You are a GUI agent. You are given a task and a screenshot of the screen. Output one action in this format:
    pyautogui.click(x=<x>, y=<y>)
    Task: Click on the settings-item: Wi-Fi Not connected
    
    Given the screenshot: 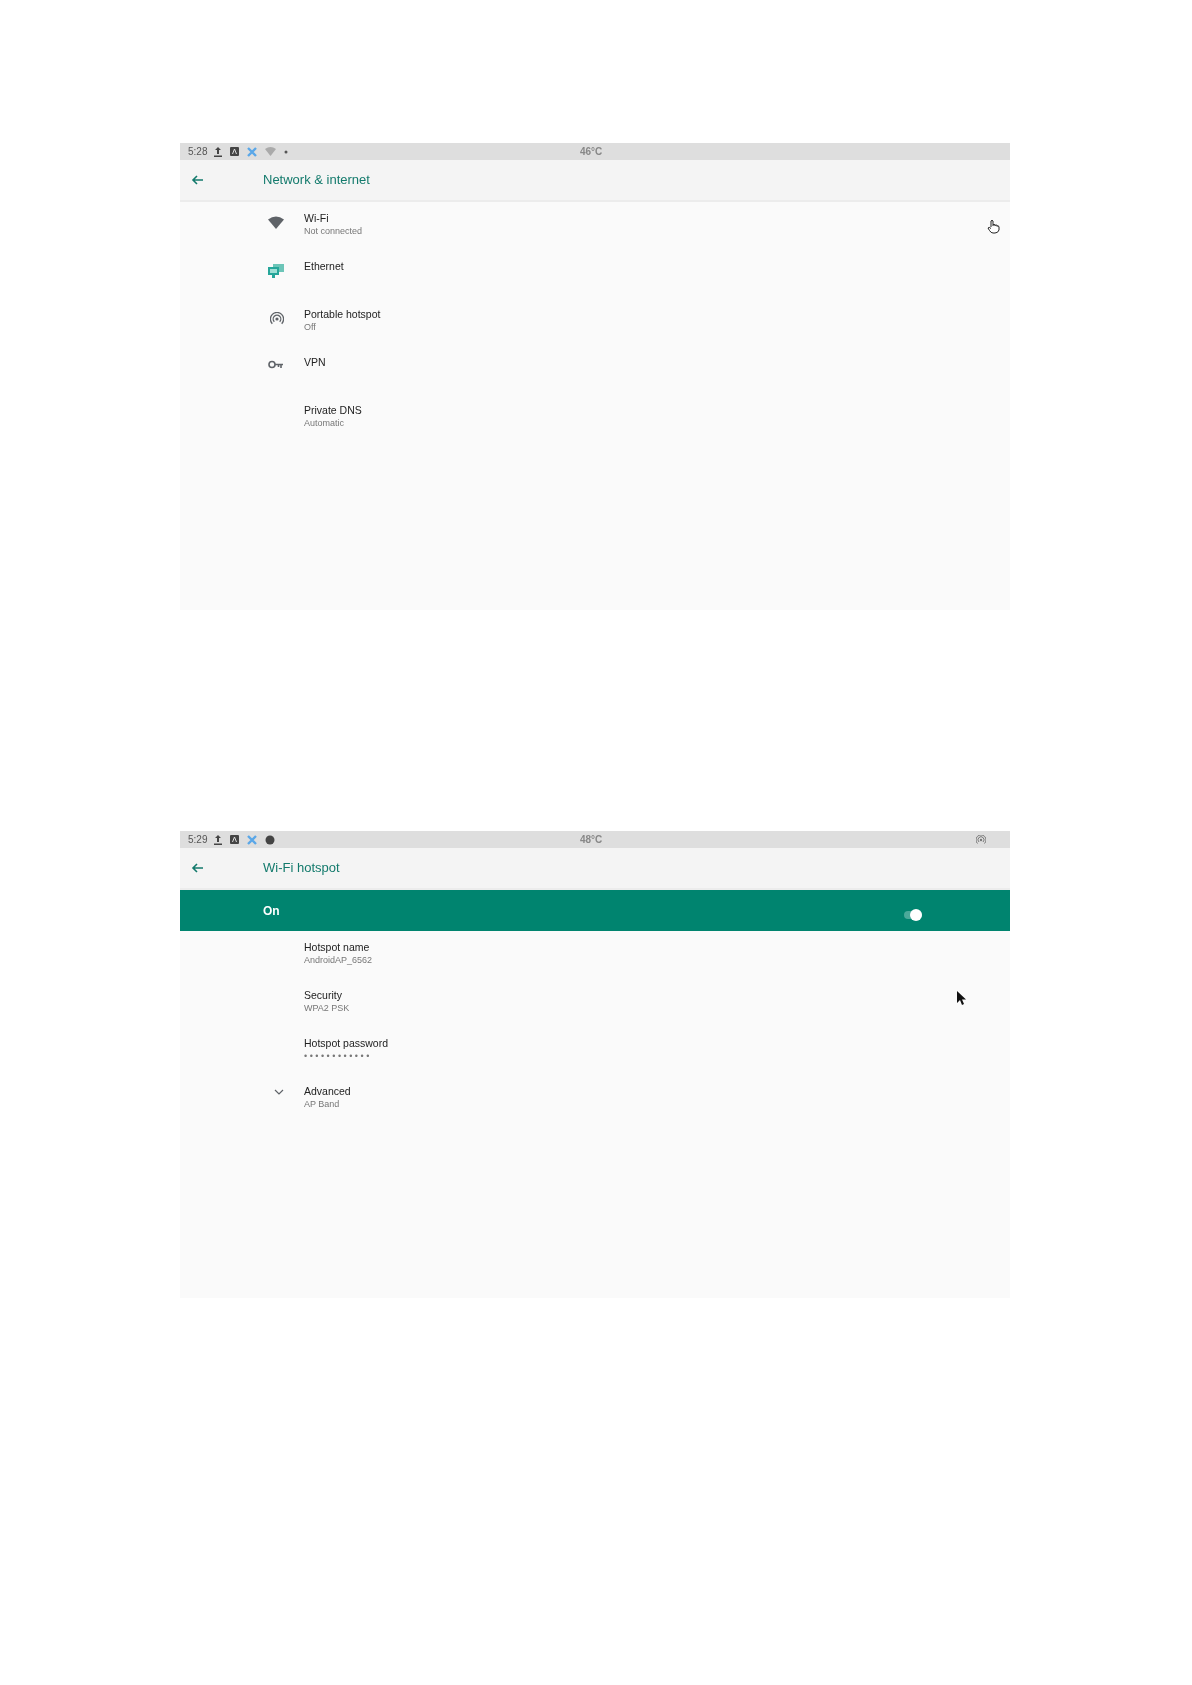 What is the action you would take?
    pyautogui.click(x=595, y=226)
    